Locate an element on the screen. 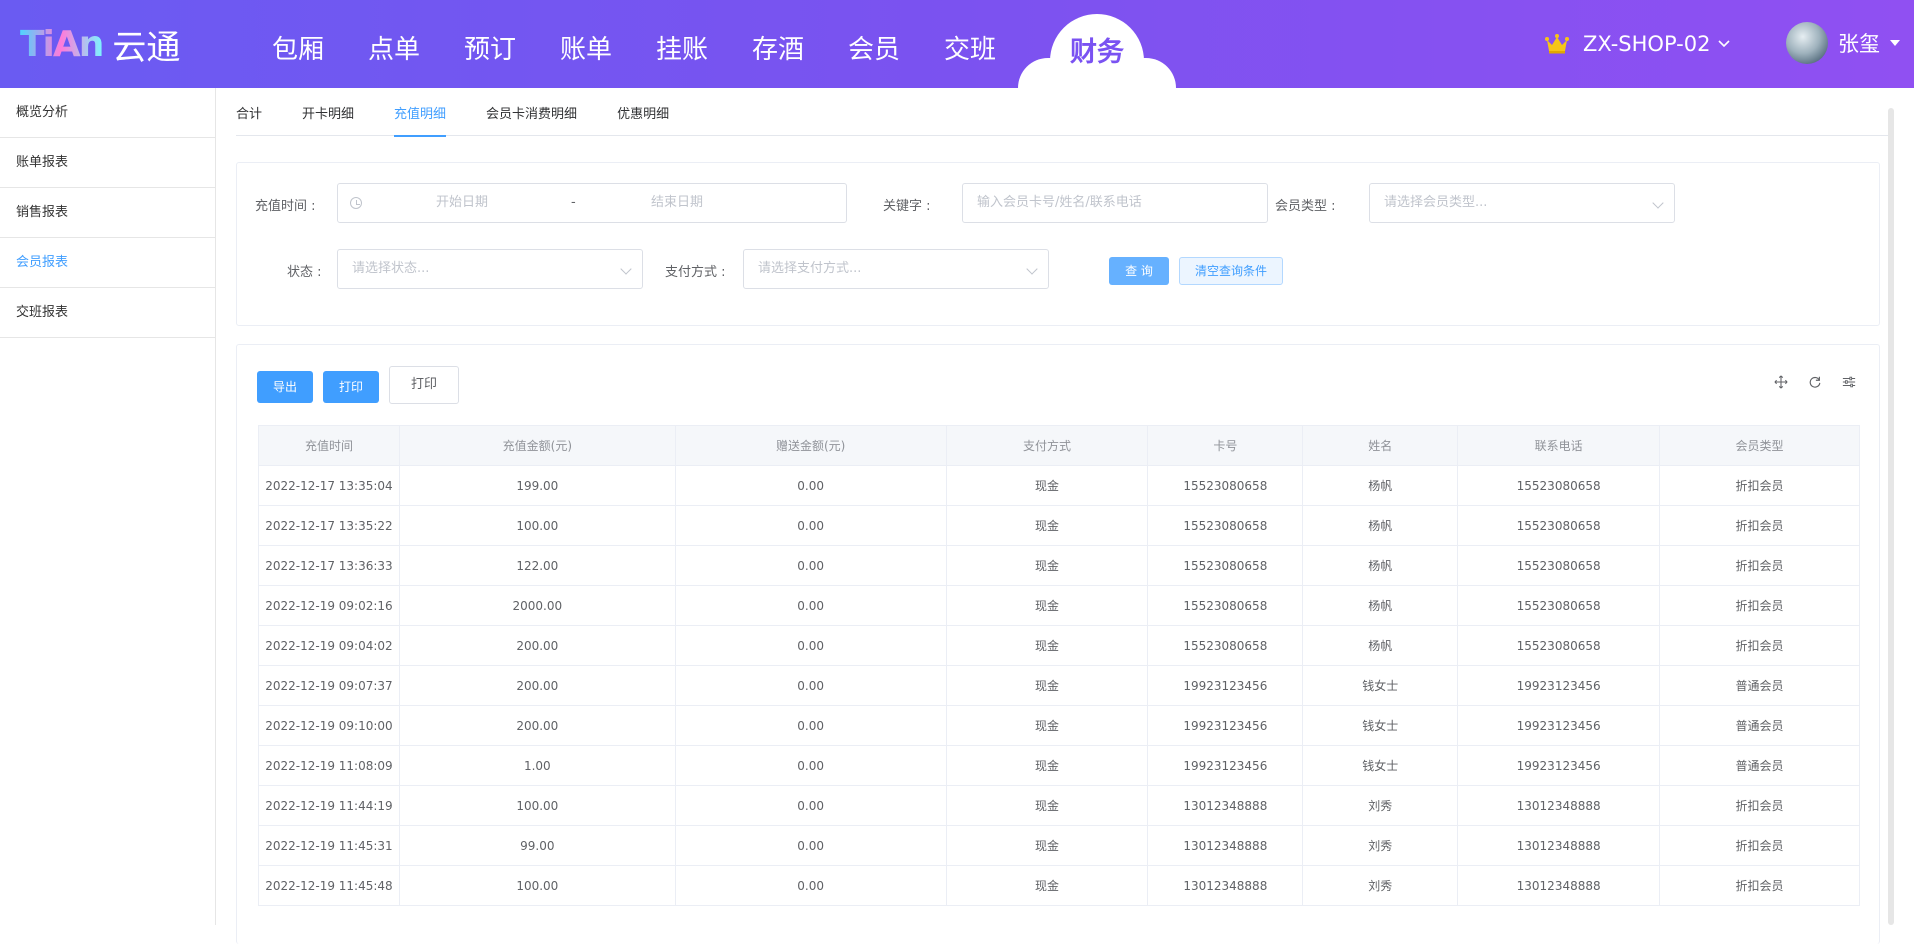 Image resolution: width=1914 pixels, height=944 pixels. end-date-input: 结束日期 is located at coordinates (677, 203).